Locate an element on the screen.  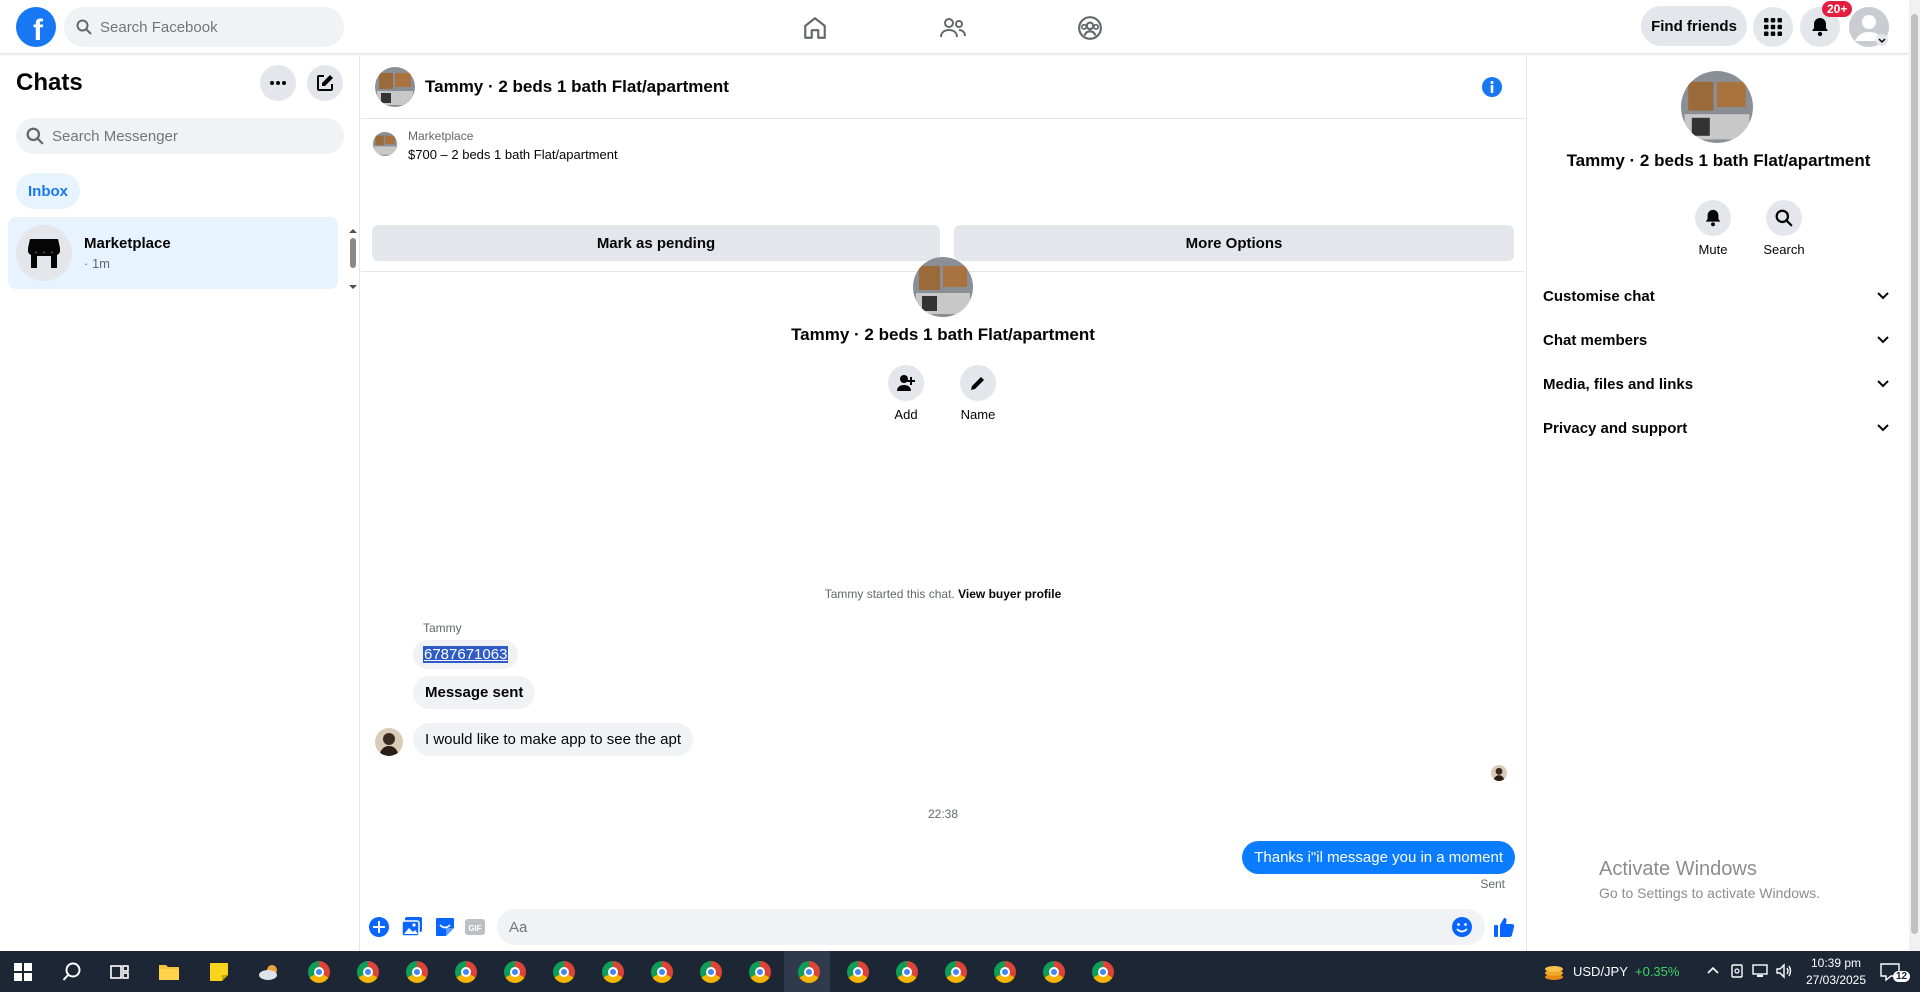
privacy-support-section: Privacy and support is located at coordinates (1719, 428).